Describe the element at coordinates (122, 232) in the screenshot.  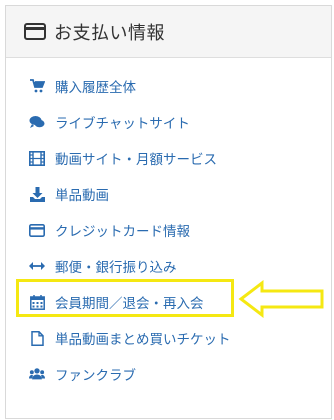
I see `menu-item-label: クレジットカード情報` at that location.